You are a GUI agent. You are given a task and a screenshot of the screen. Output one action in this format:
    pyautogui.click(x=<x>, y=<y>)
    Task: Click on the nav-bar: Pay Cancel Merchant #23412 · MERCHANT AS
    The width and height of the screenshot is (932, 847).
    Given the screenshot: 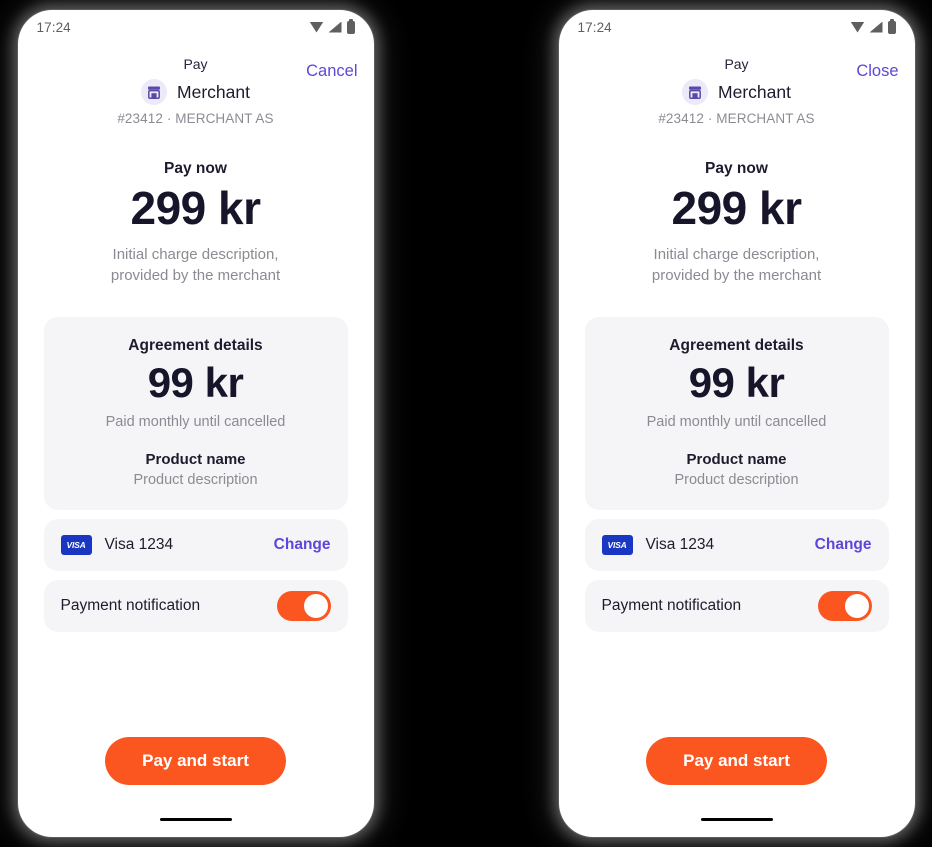 What is the action you would take?
    pyautogui.click(x=196, y=85)
    